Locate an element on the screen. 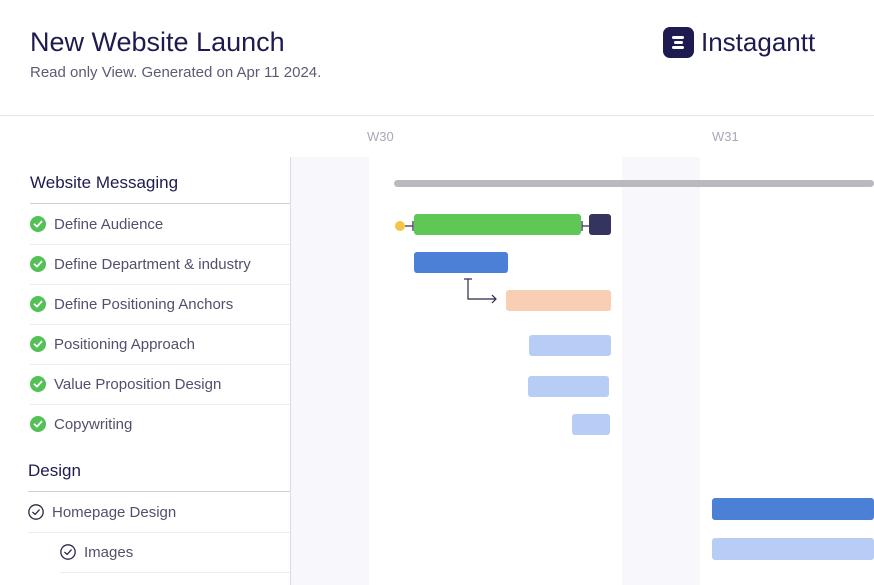 Image resolution: width=874 pixels, height=585 pixels. task-row-homepage-design: Homepage Design is located at coordinates (159, 512).